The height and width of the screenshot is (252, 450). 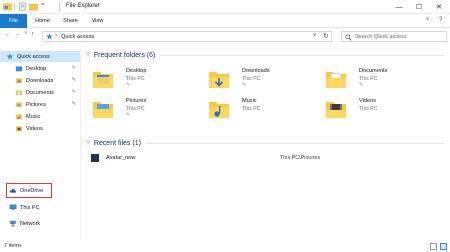 I want to click on folder-name: Pictures, so click(x=136, y=101).